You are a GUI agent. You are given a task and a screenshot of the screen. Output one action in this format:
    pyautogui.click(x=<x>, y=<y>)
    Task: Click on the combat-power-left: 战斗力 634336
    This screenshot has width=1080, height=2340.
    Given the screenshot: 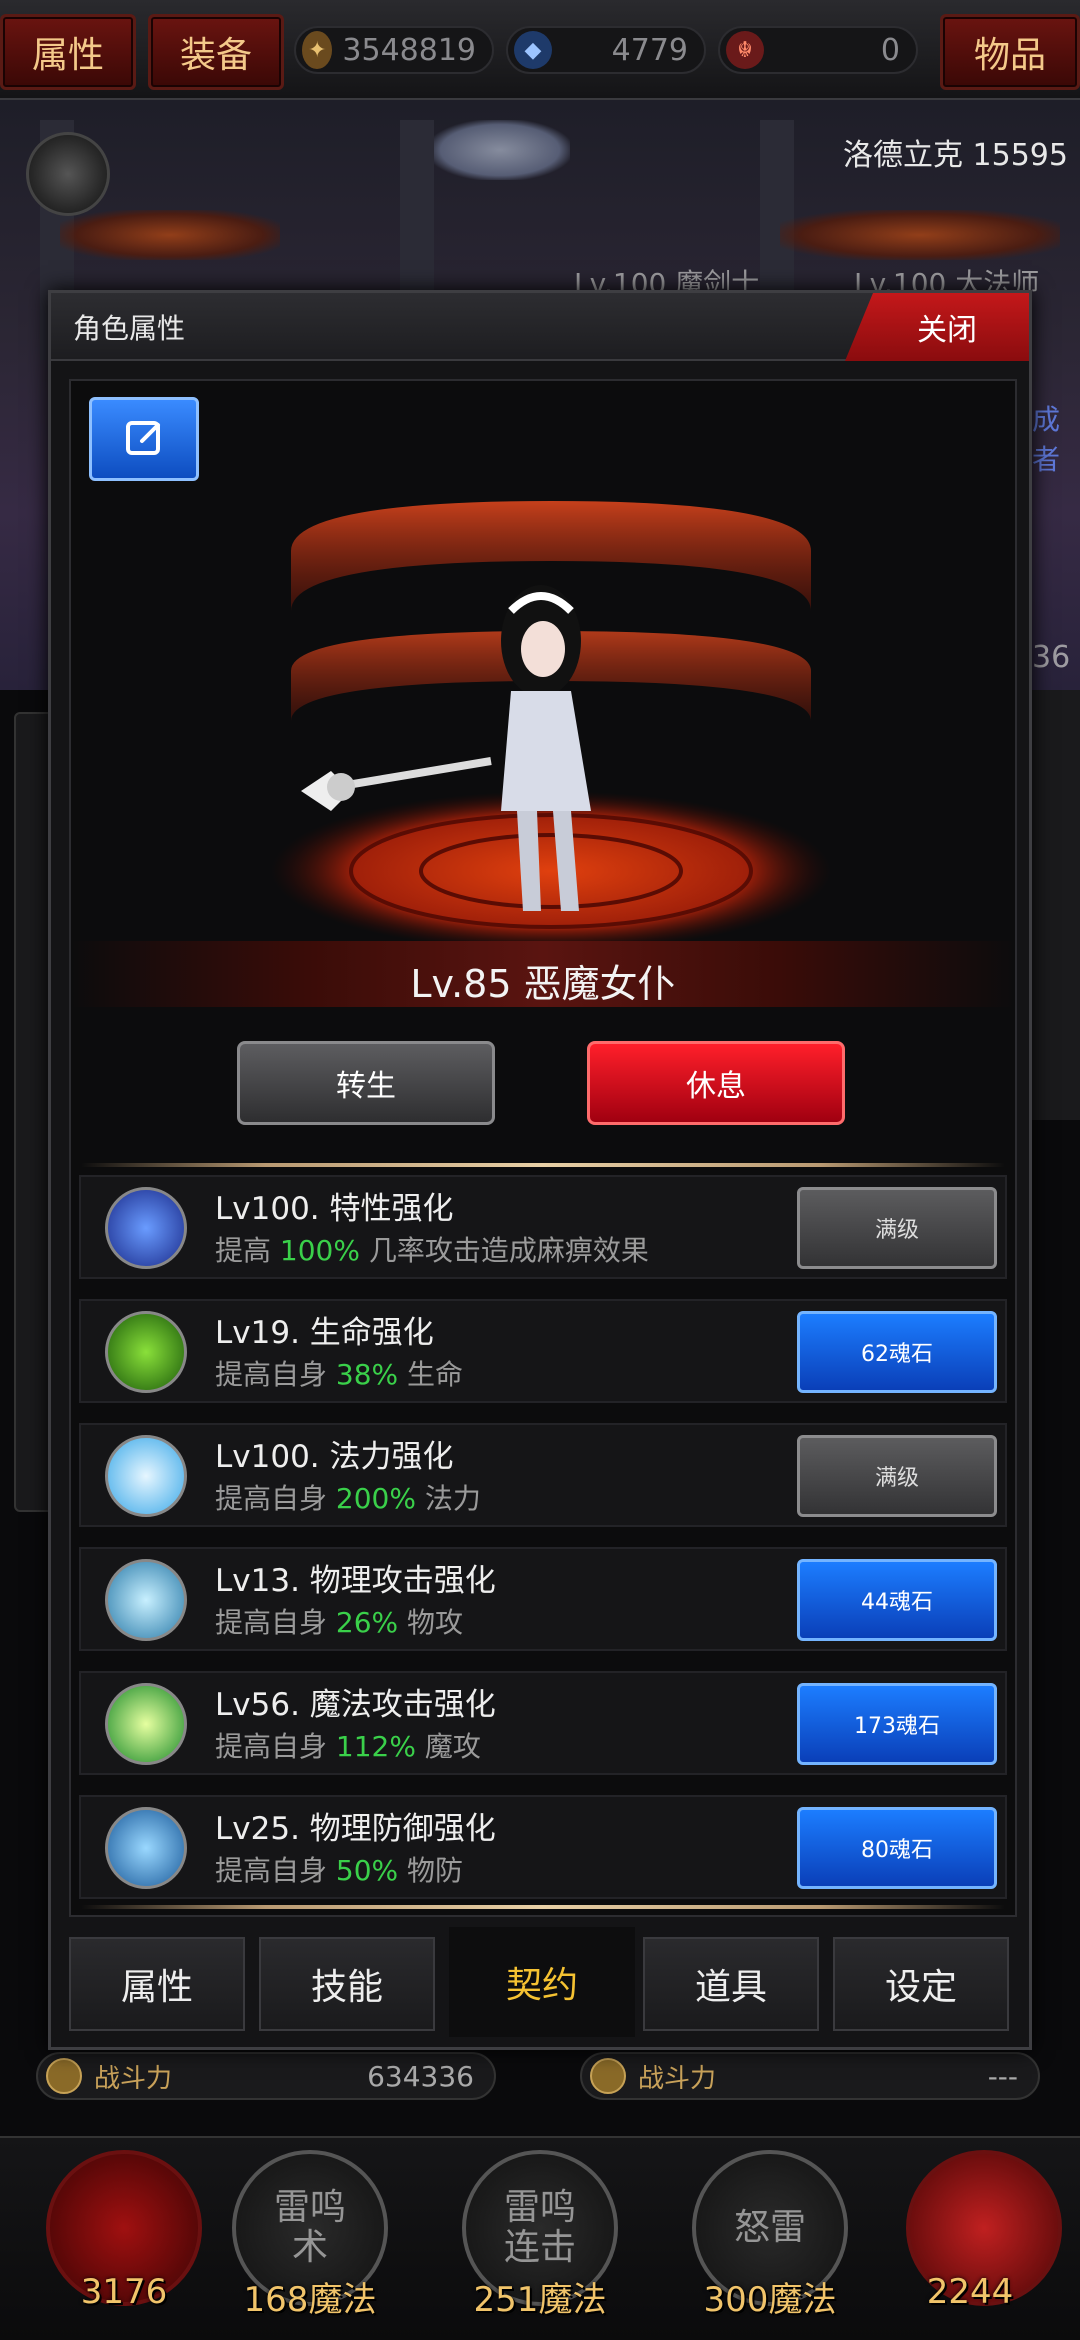 What is the action you would take?
    pyautogui.click(x=266, y=2076)
    